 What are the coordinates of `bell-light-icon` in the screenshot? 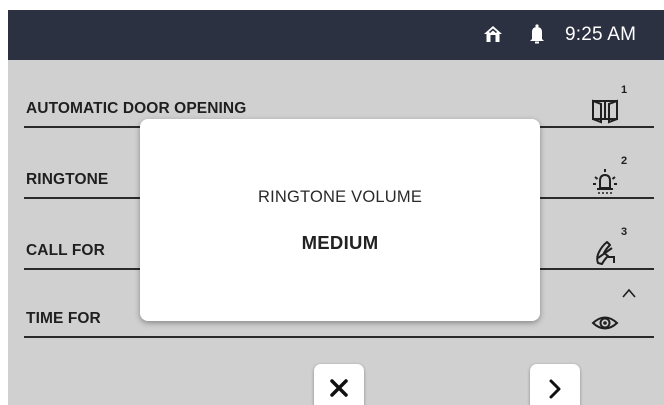 It's located at (605, 181).